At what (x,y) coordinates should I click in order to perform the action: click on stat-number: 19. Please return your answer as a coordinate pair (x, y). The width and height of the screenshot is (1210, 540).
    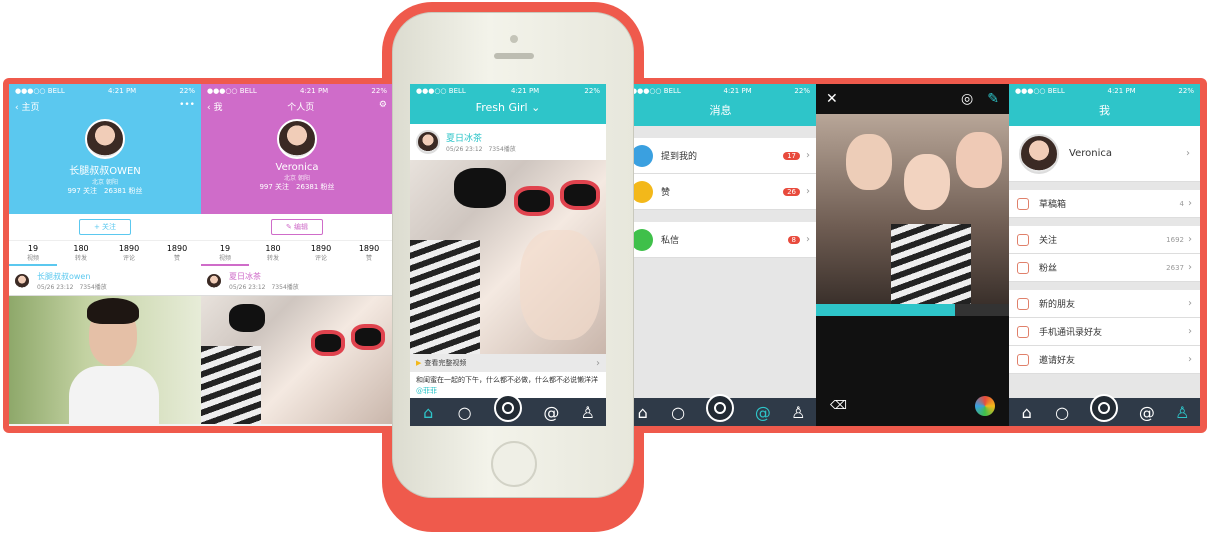
    Looking at the image, I should click on (33, 248).